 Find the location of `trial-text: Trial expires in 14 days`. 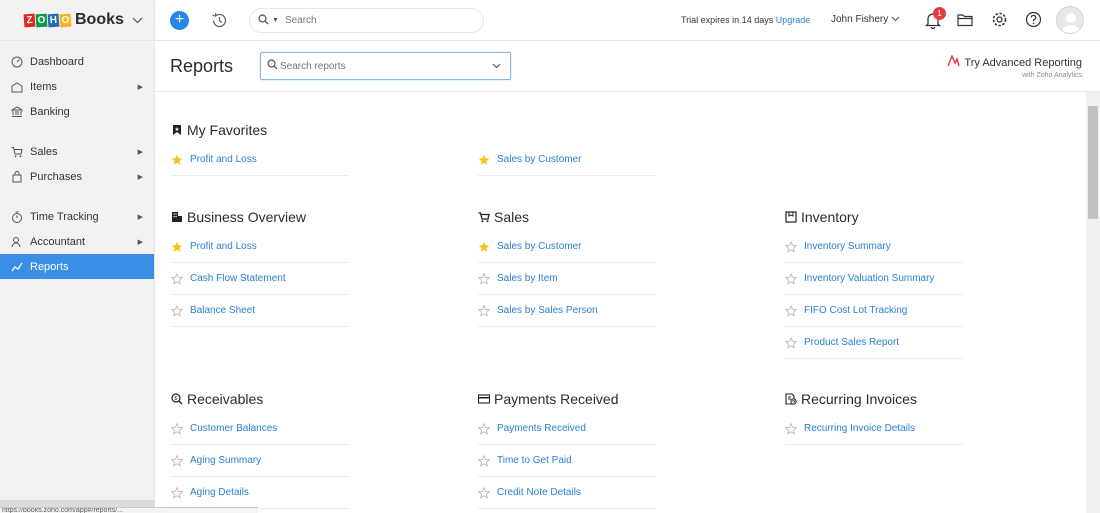

trial-text: Trial expires in 14 days is located at coordinates (727, 20).